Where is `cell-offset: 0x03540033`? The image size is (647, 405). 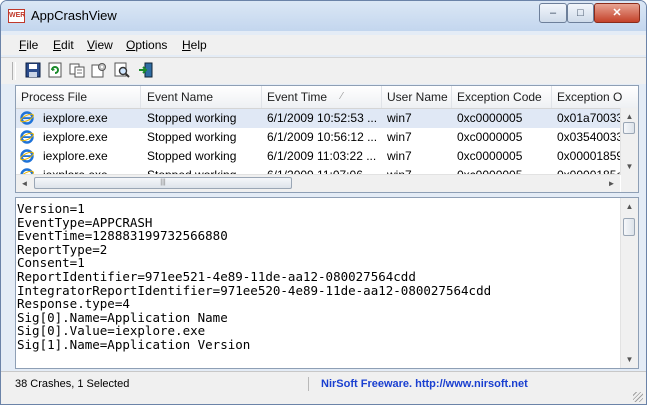
cell-offset: 0x03540033 is located at coordinates (588, 137).